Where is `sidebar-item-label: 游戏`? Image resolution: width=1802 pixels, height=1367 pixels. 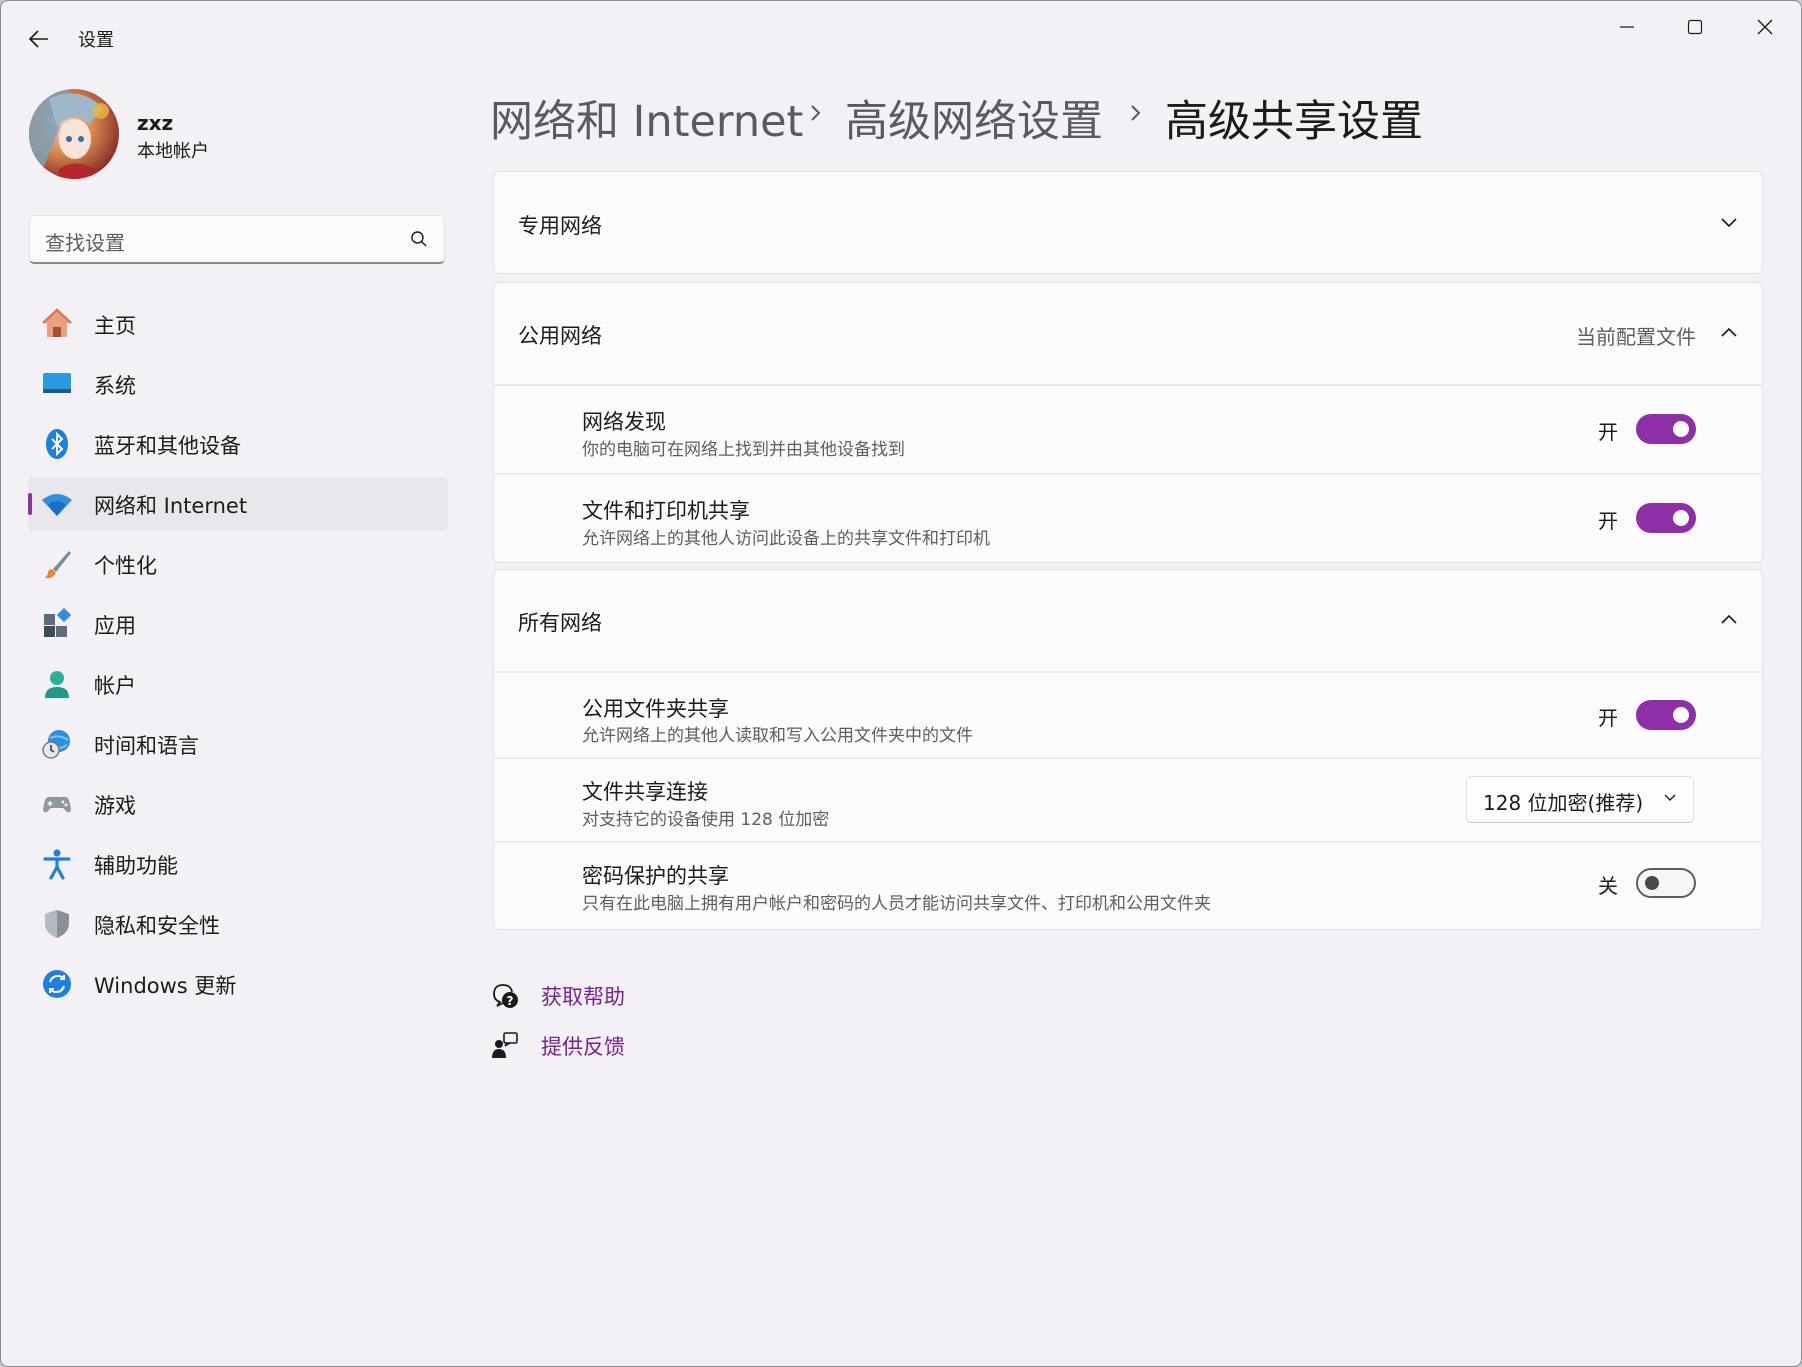
sidebar-item-label: 游戏 is located at coordinates (115, 806).